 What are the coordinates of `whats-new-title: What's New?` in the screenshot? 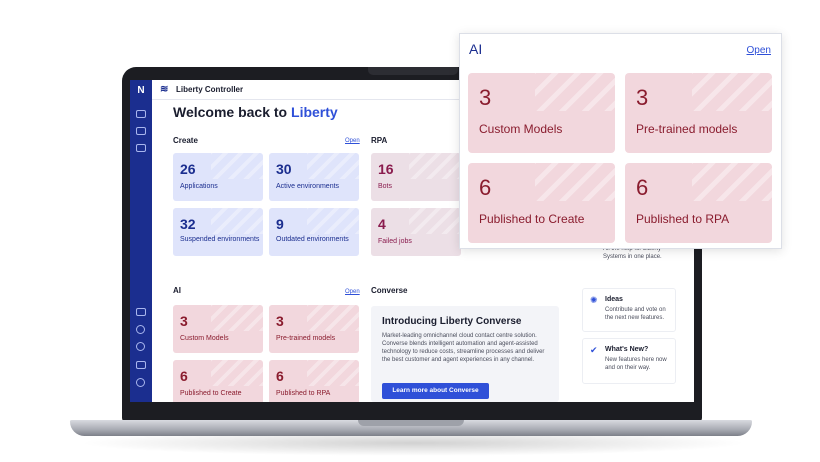 It's located at (627, 349).